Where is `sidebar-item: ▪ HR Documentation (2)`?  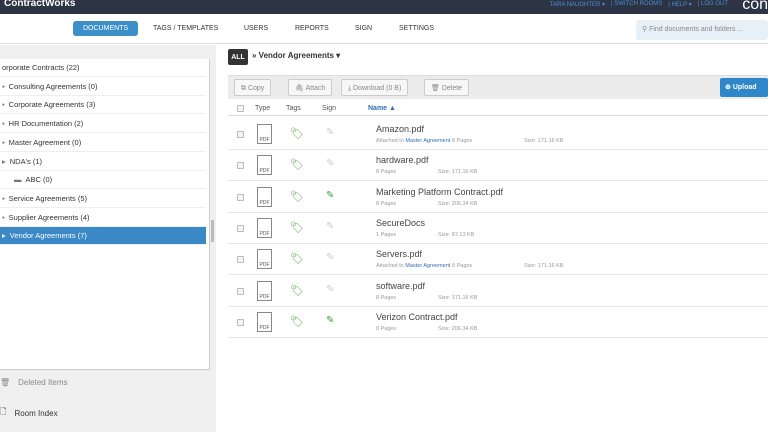
sidebar-item: ▪ HR Documentation (2) is located at coordinates (103, 124).